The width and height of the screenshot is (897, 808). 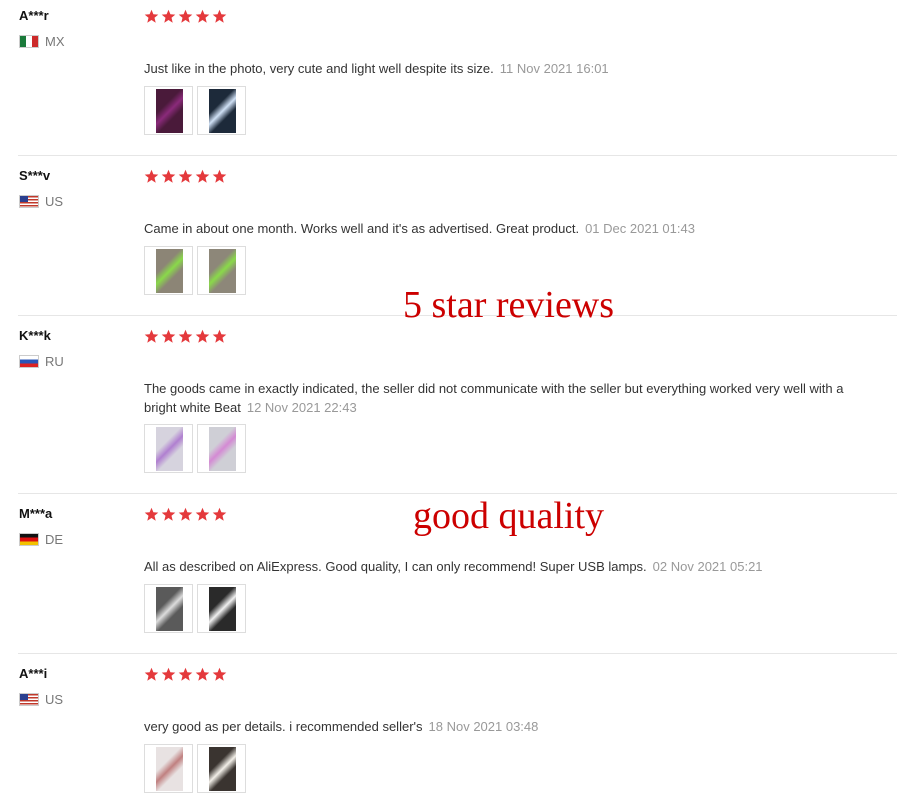 What do you see at coordinates (55, 41) in the screenshot?
I see `country-code: MX` at bounding box center [55, 41].